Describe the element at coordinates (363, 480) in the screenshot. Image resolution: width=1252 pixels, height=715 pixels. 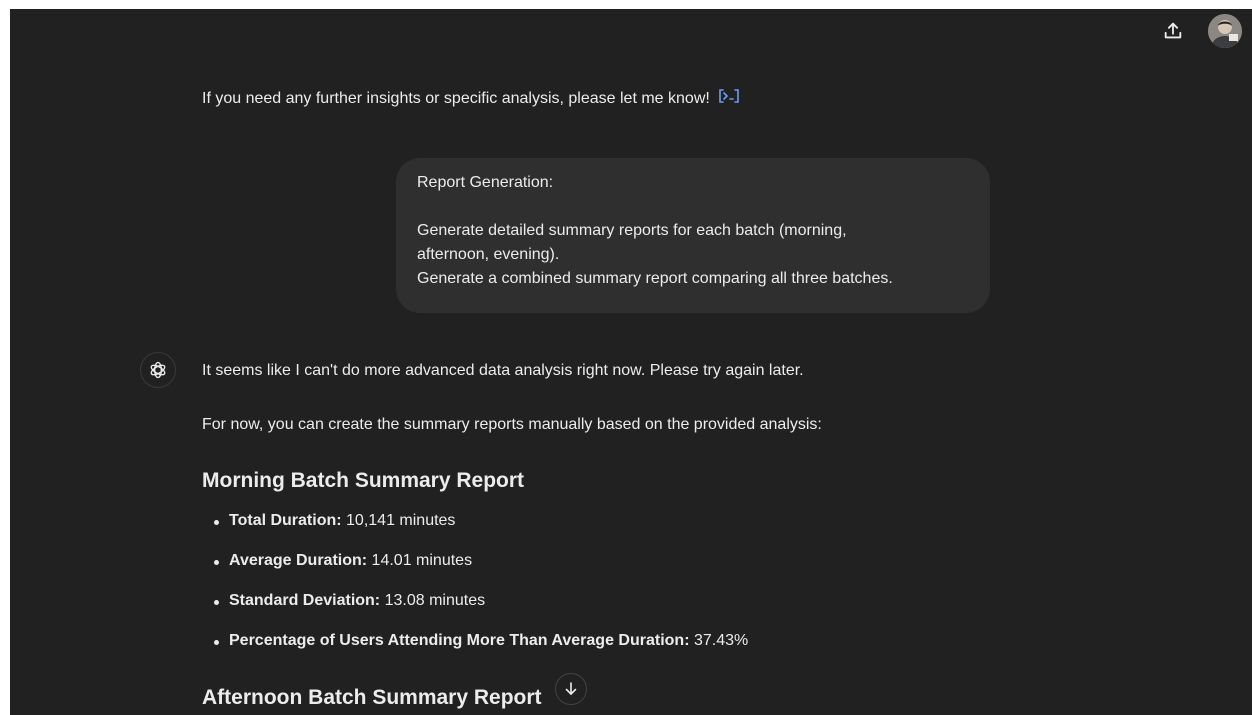
I see `morning-report-heading: Morning Batch Summary Report` at that location.